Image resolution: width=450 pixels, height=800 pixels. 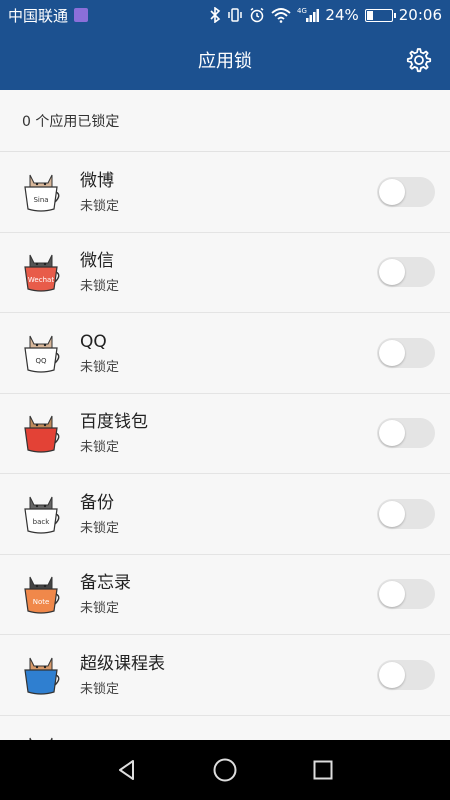 What do you see at coordinates (93, 341) in the screenshot?
I see `app-name: QQ` at bounding box center [93, 341].